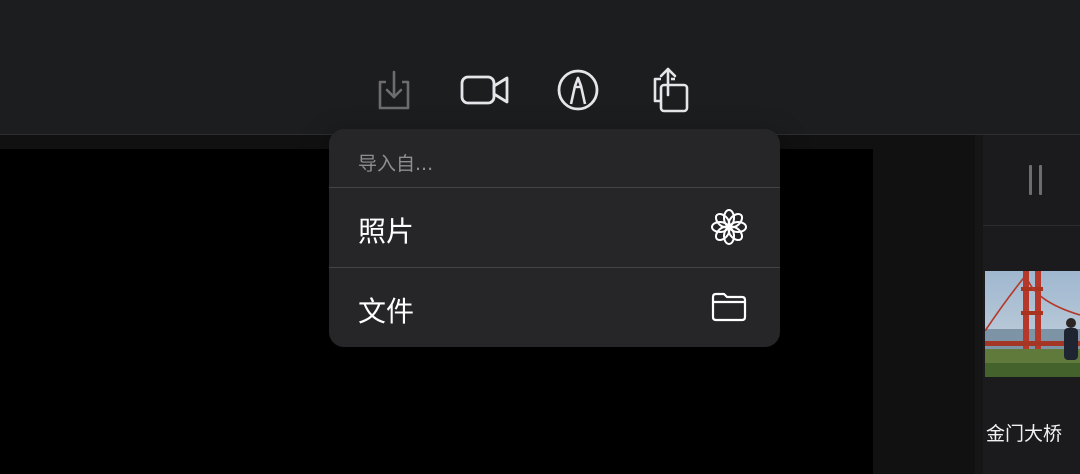 Image resolution: width=1080 pixels, height=474 pixels. I want to click on folder-icon, so click(729, 307).